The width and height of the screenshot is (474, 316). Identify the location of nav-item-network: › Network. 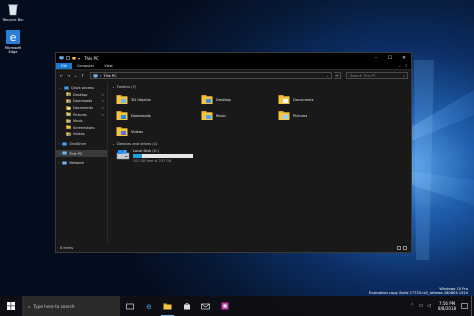
(81, 163).